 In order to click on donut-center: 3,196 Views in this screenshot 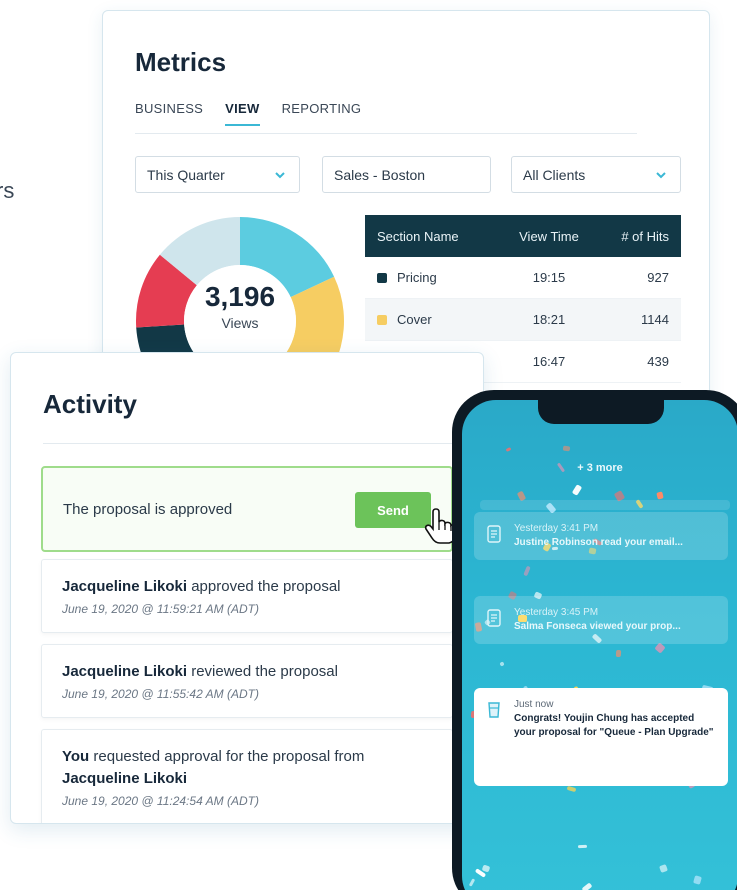, I will do `click(240, 306)`.